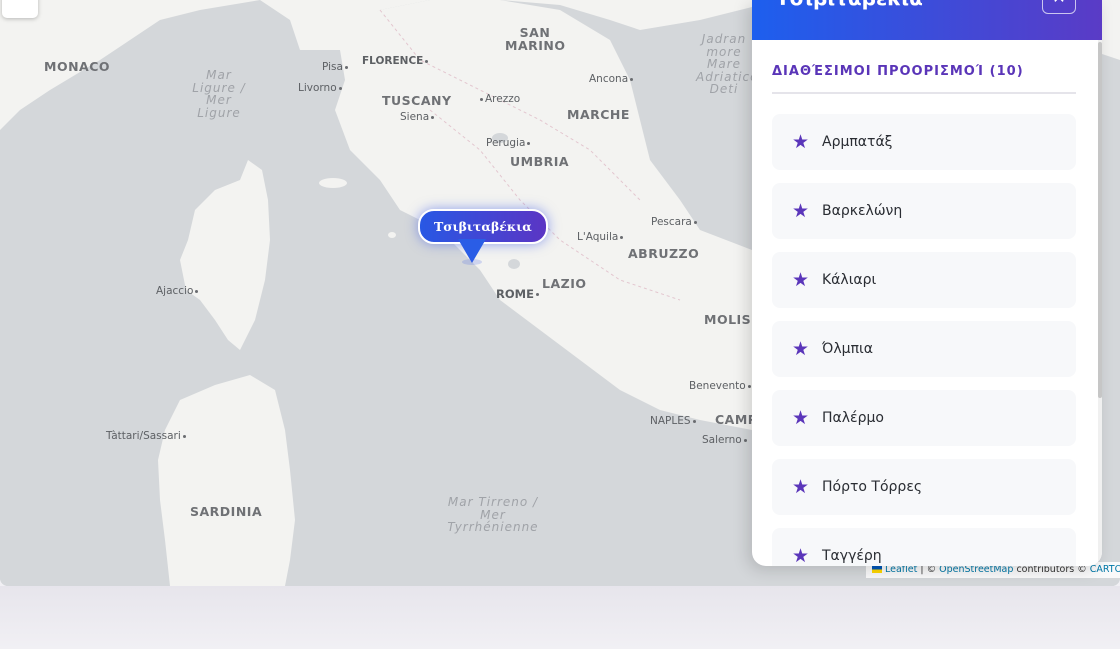 The height and width of the screenshot is (649, 1120). I want to click on destination-label: Παλέρμο, so click(853, 418).